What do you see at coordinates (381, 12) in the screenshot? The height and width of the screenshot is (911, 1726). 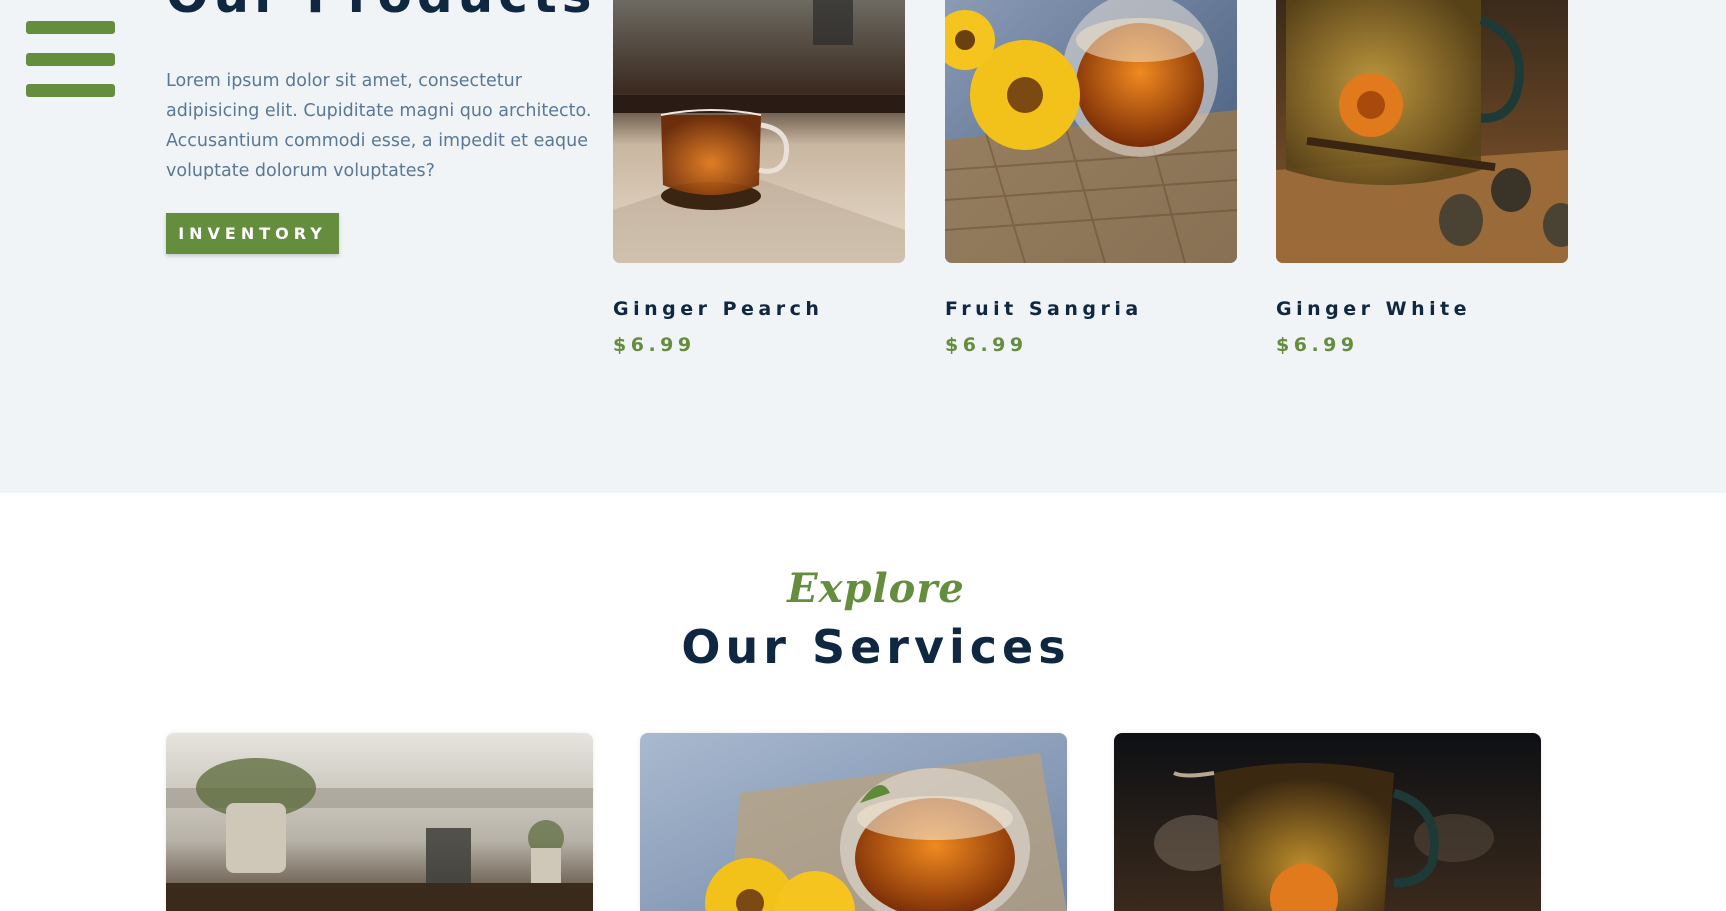 I see `products-title: Our Products` at bounding box center [381, 12].